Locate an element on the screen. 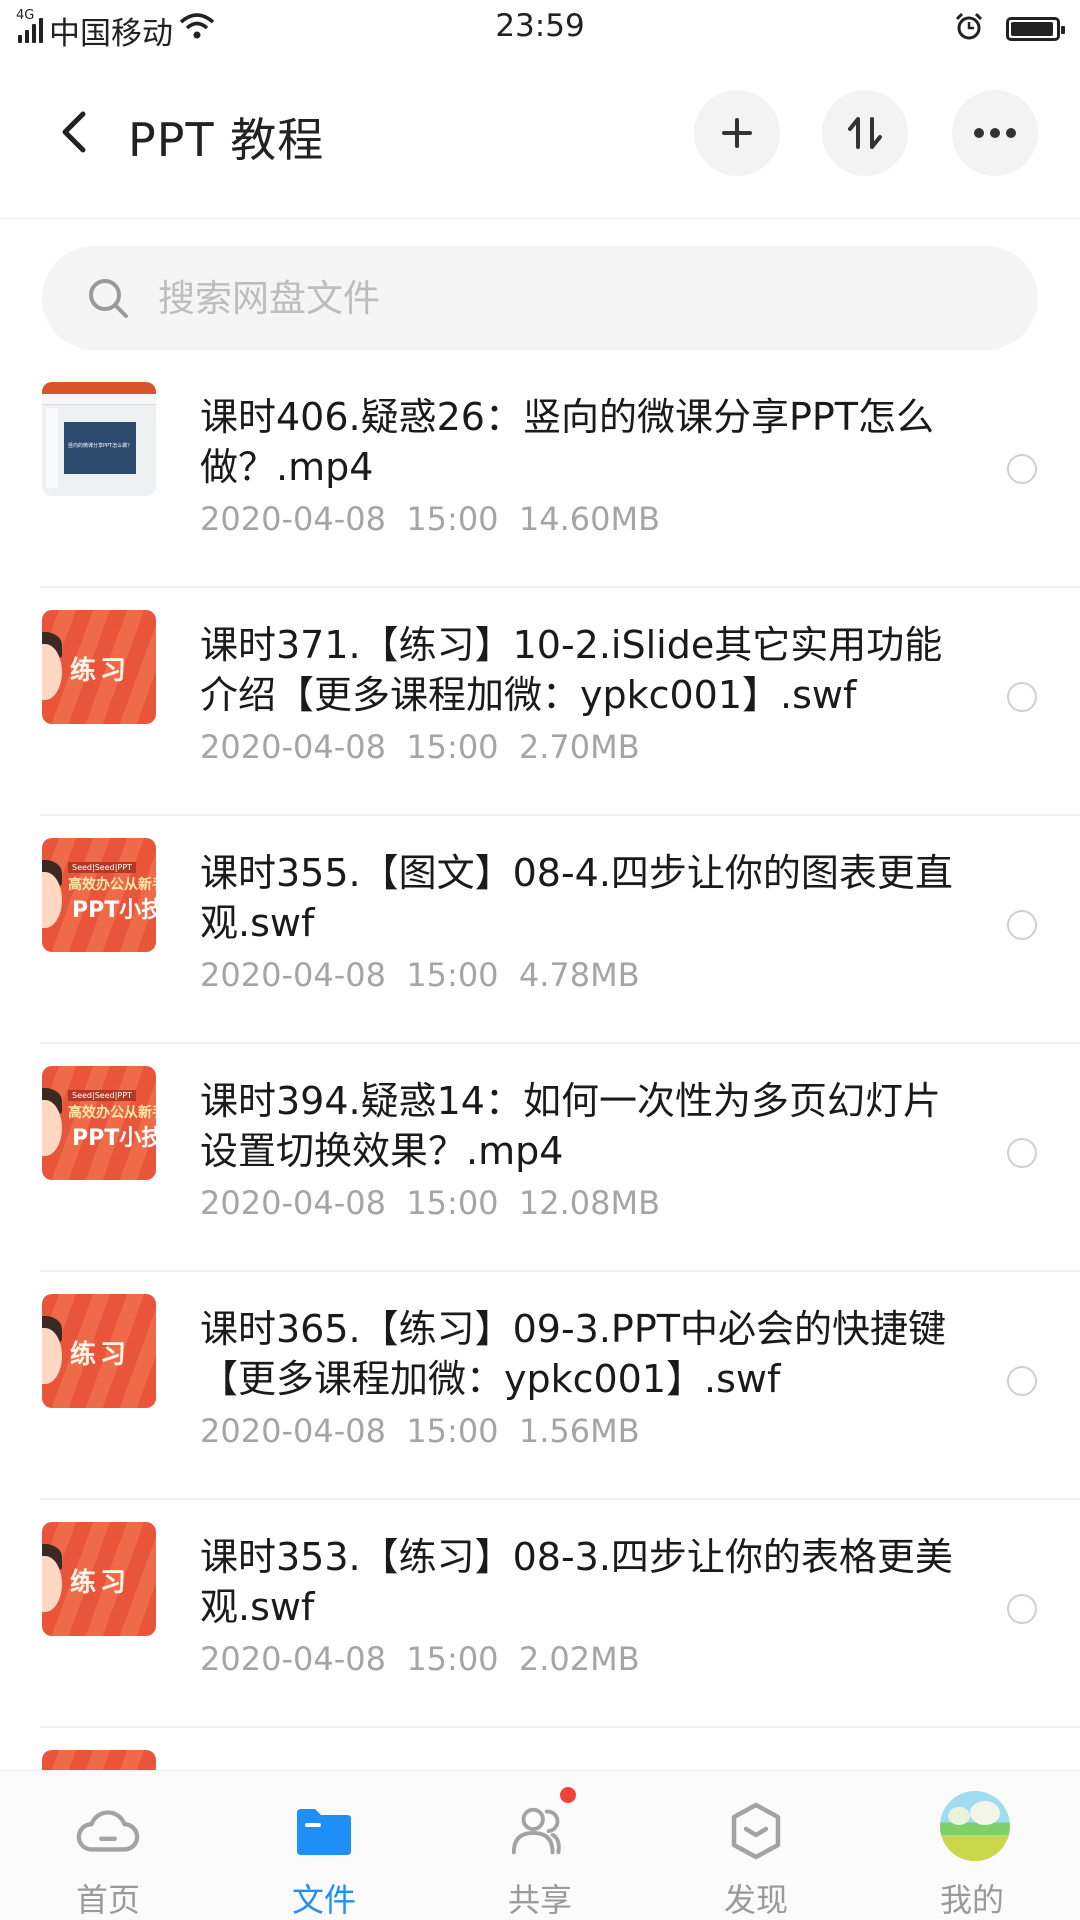  more-icon is located at coordinates (995, 133).